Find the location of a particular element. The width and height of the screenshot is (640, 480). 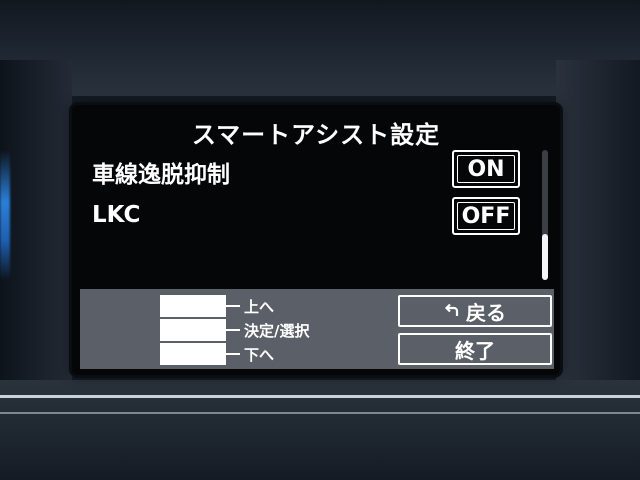

key-up-connector is located at coordinates (233, 306).